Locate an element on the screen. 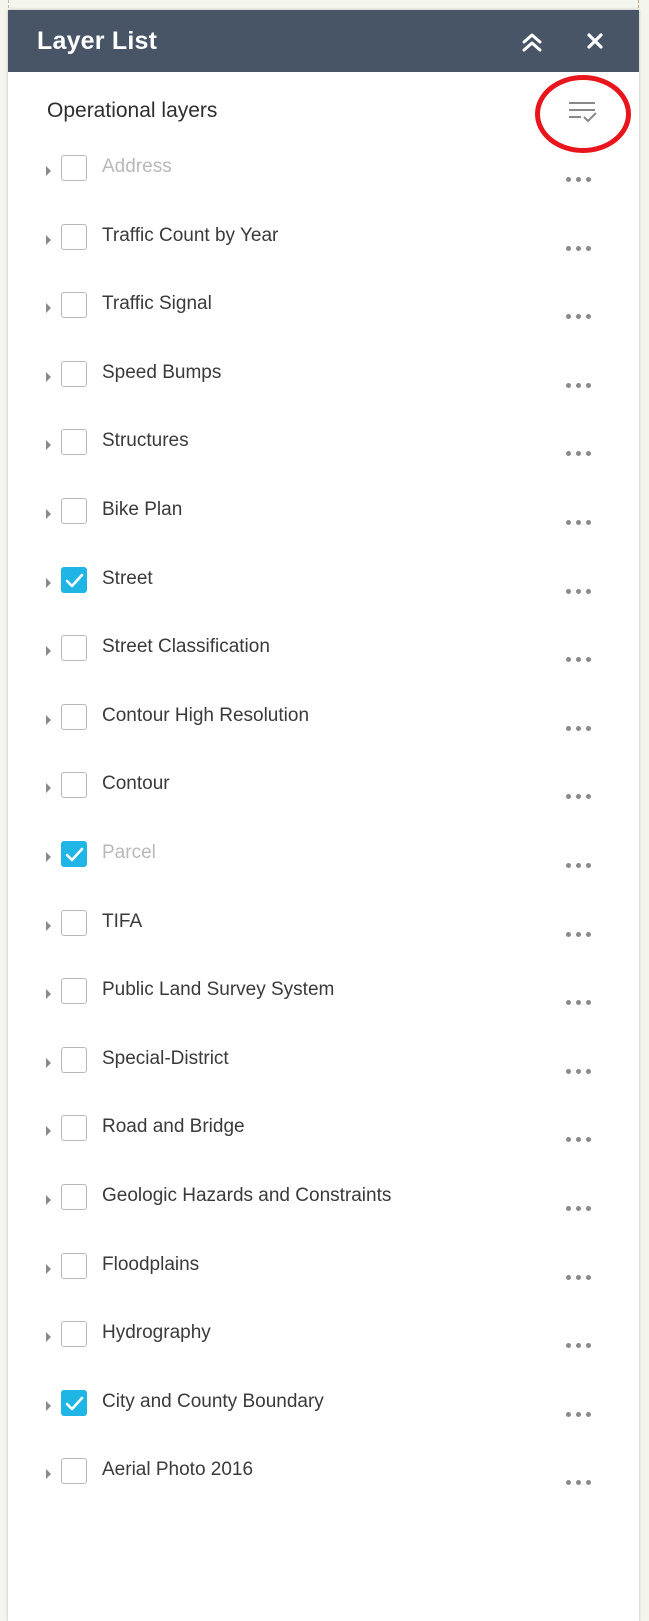 The image size is (649, 1621). close-icon is located at coordinates (595, 41).